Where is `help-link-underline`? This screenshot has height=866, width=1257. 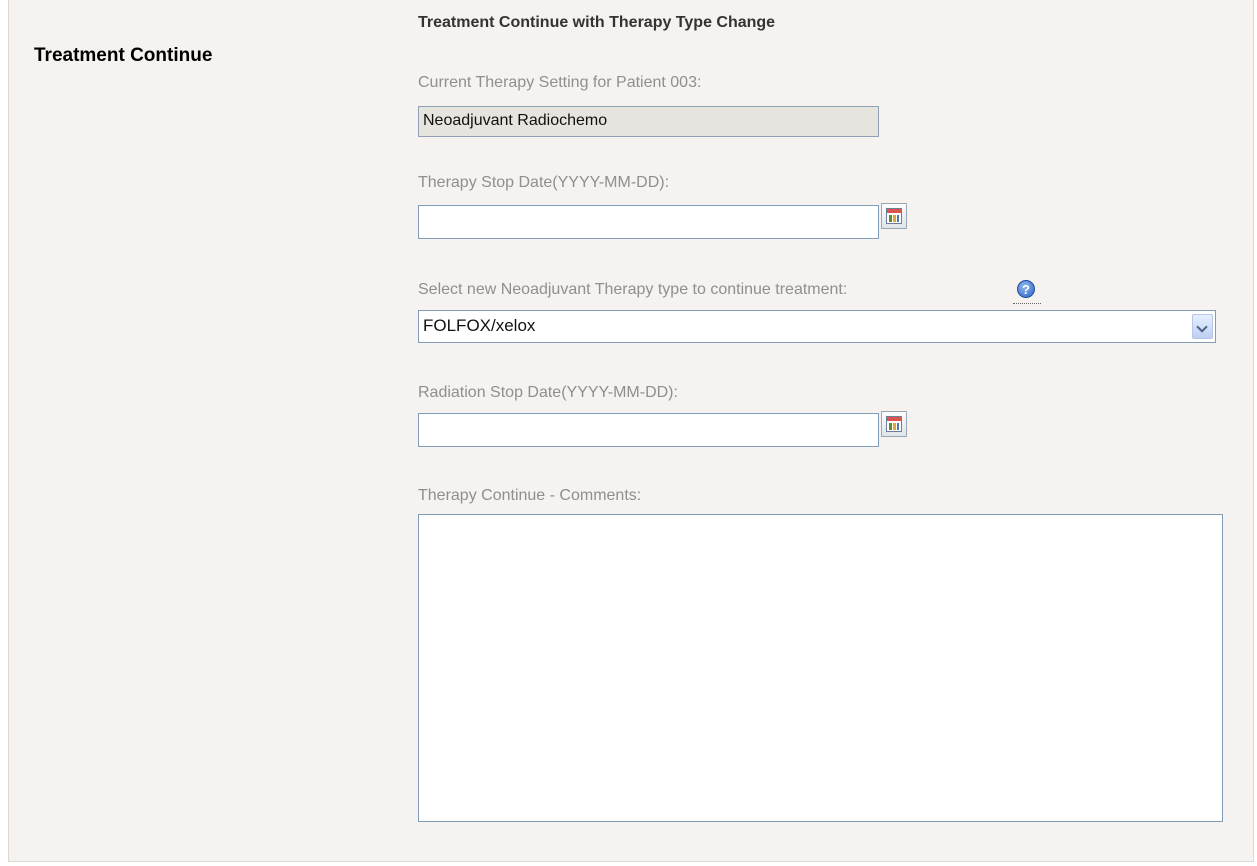 help-link-underline is located at coordinates (1027, 303).